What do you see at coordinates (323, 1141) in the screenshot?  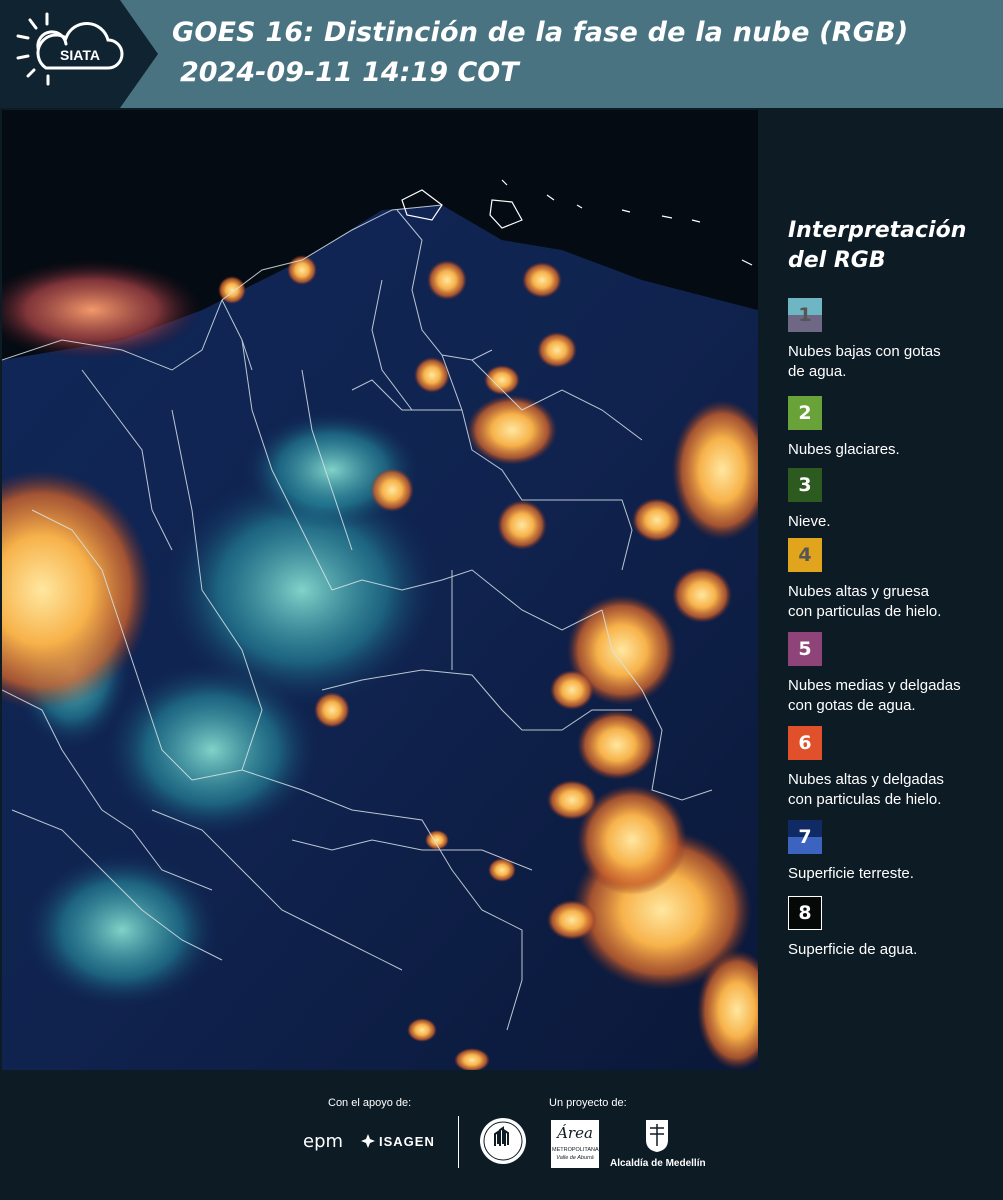 I see `sponsor-epm-logo: epm` at bounding box center [323, 1141].